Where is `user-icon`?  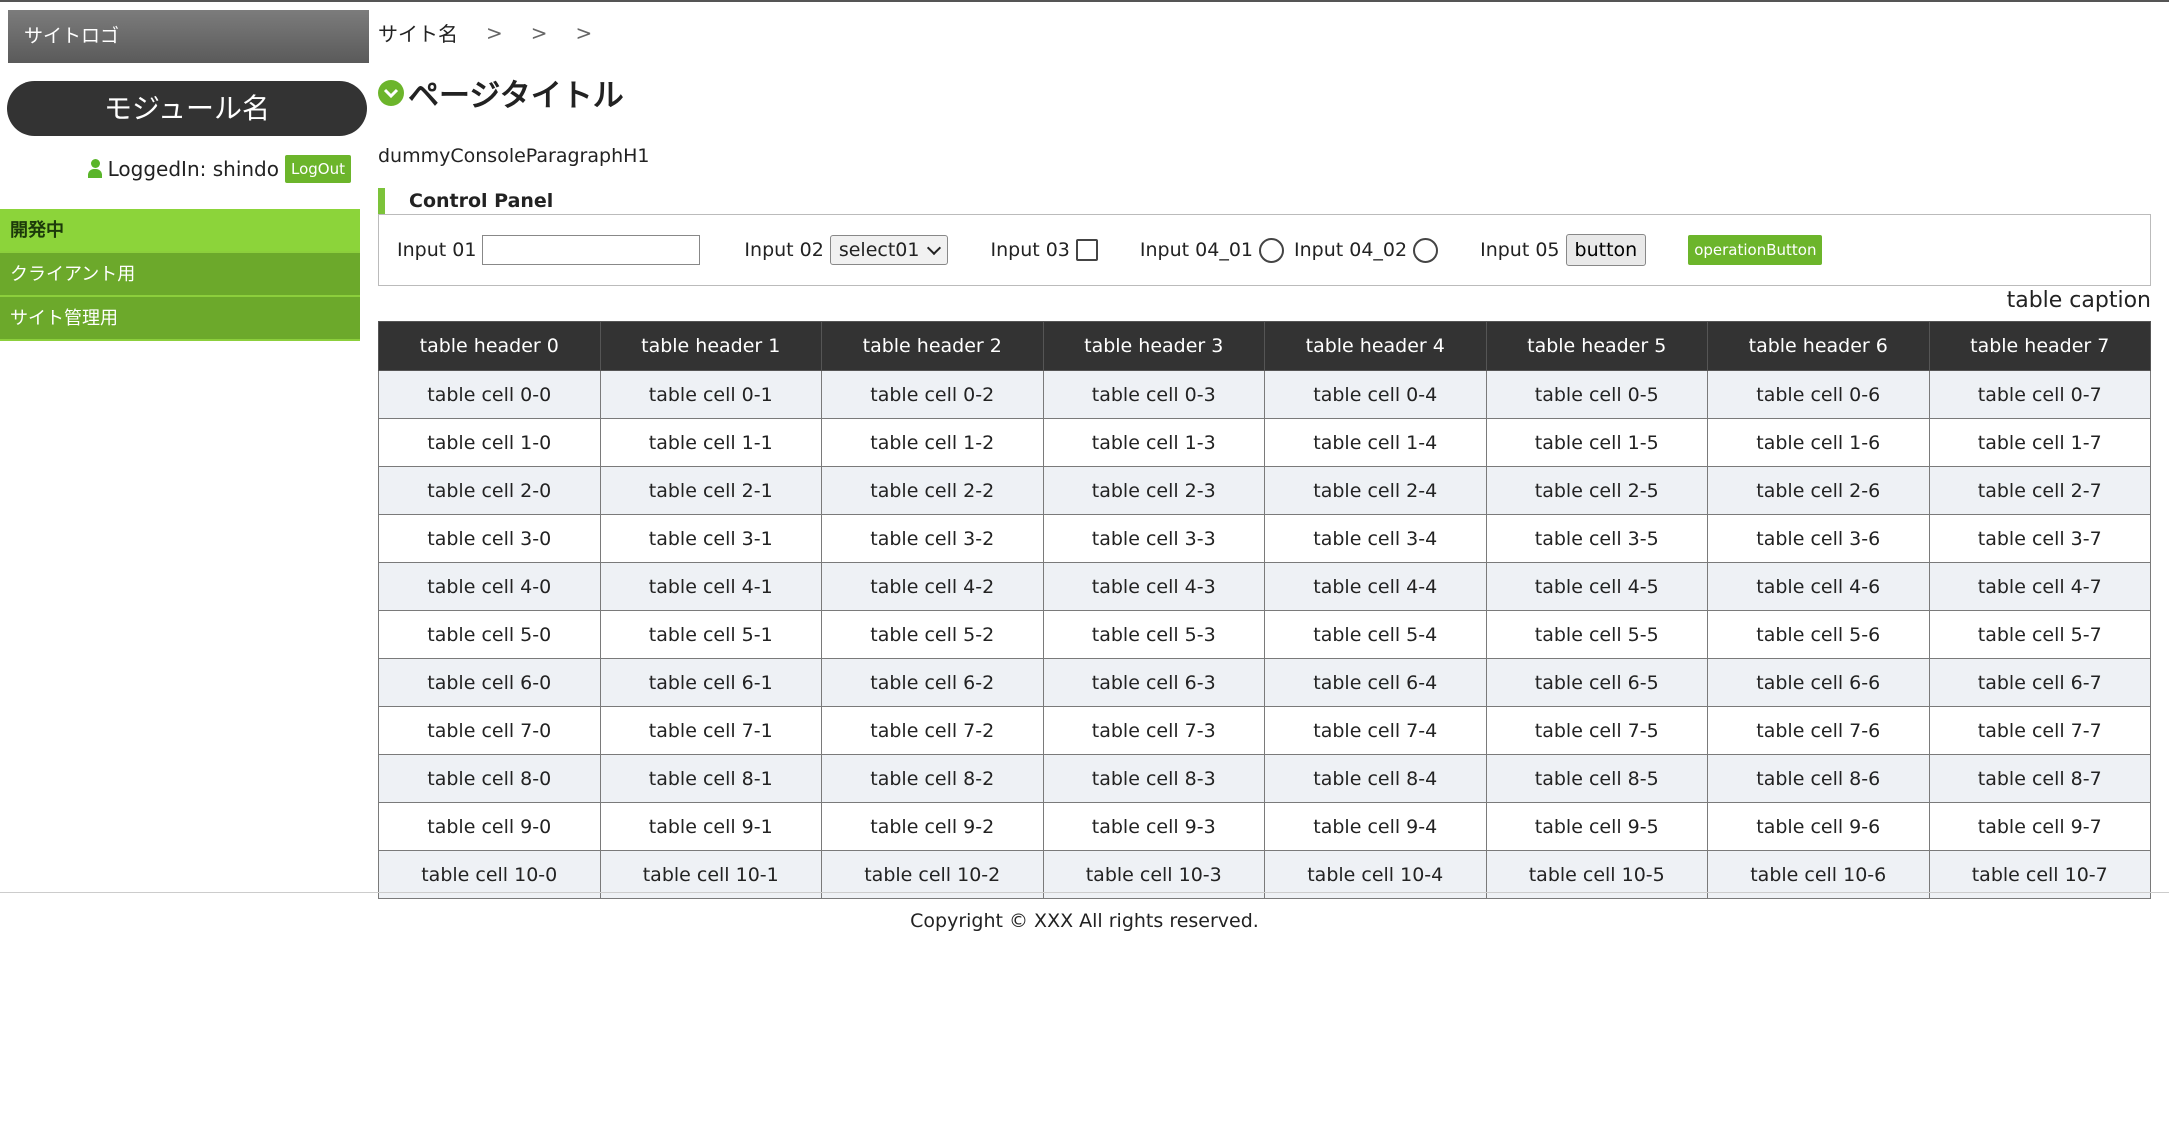
user-icon is located at coordinates (94, 169).